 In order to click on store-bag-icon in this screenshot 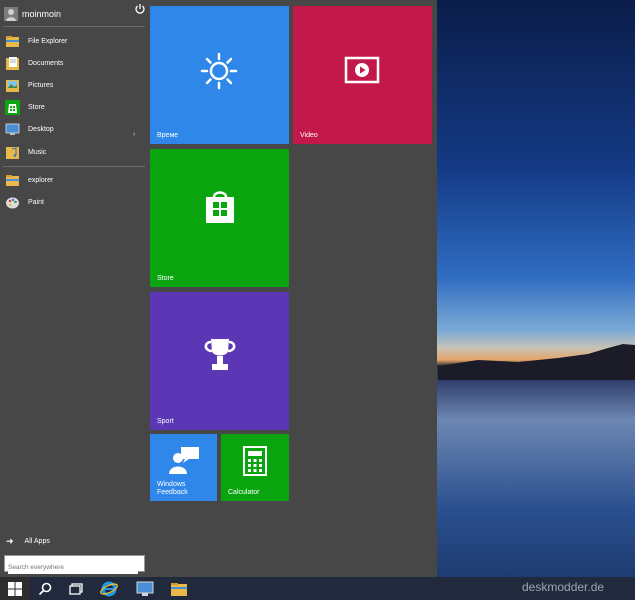, I will do `click(220, 207)`.